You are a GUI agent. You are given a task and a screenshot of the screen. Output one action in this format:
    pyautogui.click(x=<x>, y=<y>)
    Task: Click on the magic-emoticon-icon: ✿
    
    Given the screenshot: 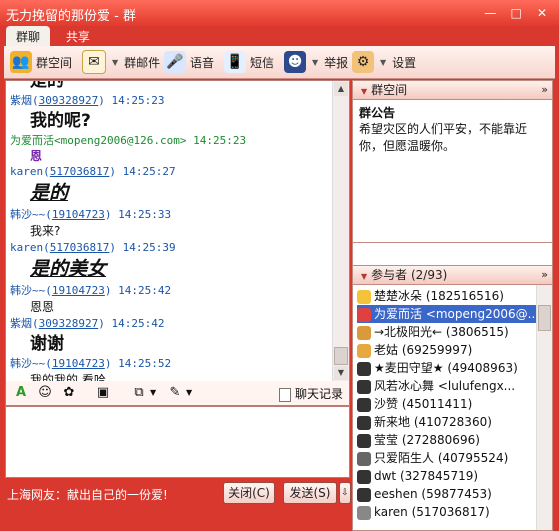 What is the action you would take?
    pyautogui.click(x=69, y=393)
    